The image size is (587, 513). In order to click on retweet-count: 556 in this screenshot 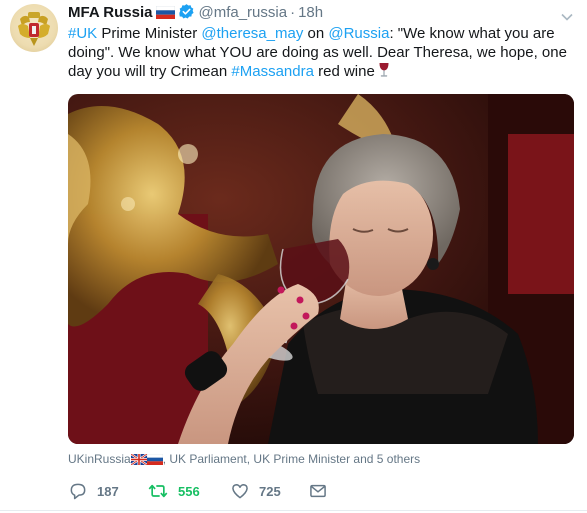, I will do `click(189, 491)`.